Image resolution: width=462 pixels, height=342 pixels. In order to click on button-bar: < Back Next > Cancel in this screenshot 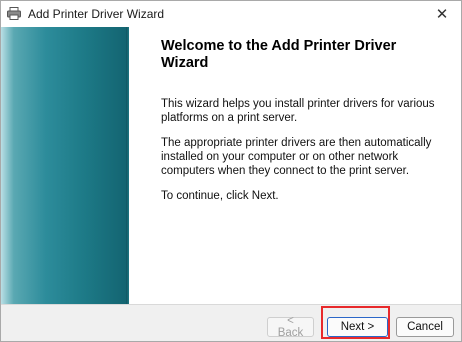, I will do `click(231, 323)`.